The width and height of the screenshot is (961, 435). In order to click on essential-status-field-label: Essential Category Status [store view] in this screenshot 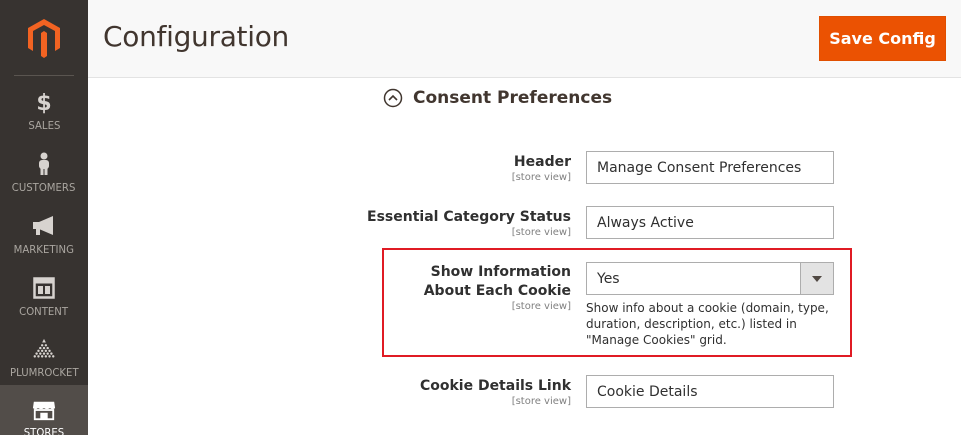, I will do `click(469, 223)`.